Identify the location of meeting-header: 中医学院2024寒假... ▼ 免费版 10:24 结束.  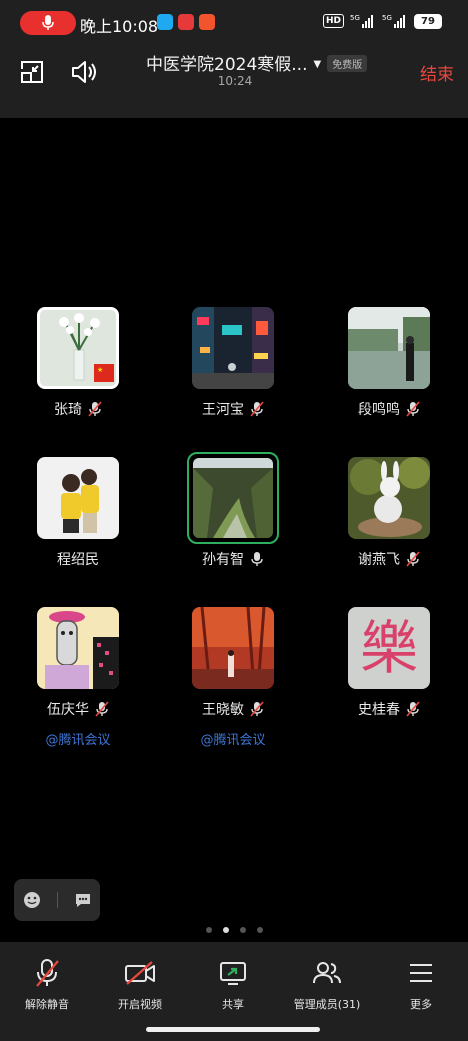
(234, 82).